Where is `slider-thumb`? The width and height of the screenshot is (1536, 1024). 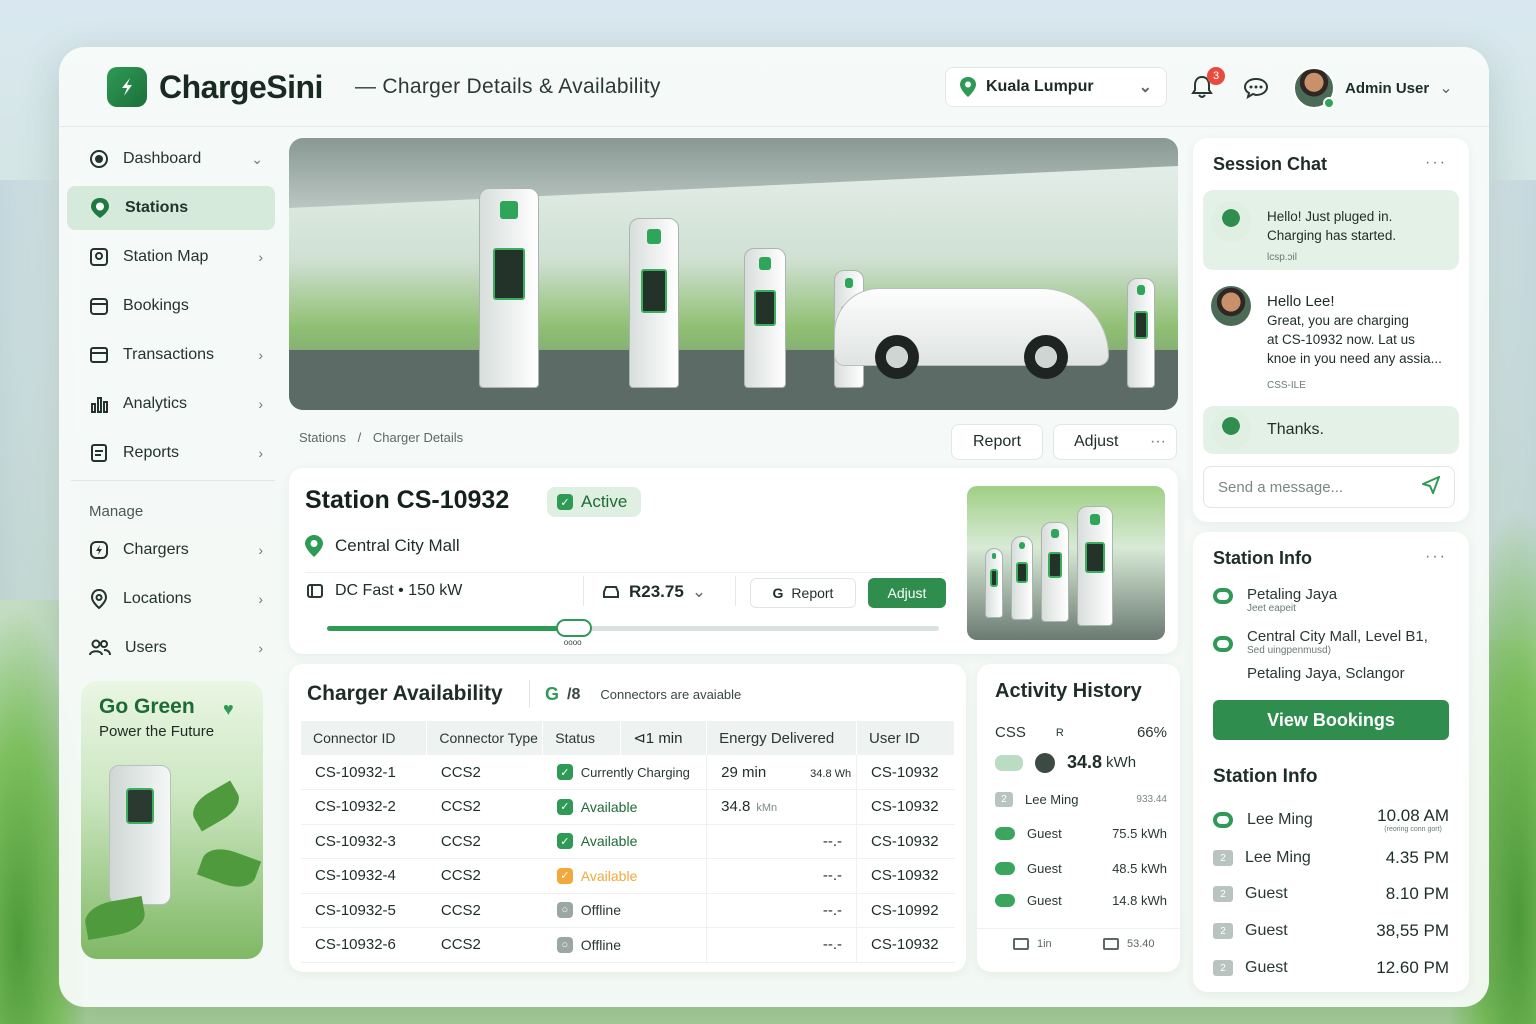 slider-thumb is located at coordinates (573, 628).